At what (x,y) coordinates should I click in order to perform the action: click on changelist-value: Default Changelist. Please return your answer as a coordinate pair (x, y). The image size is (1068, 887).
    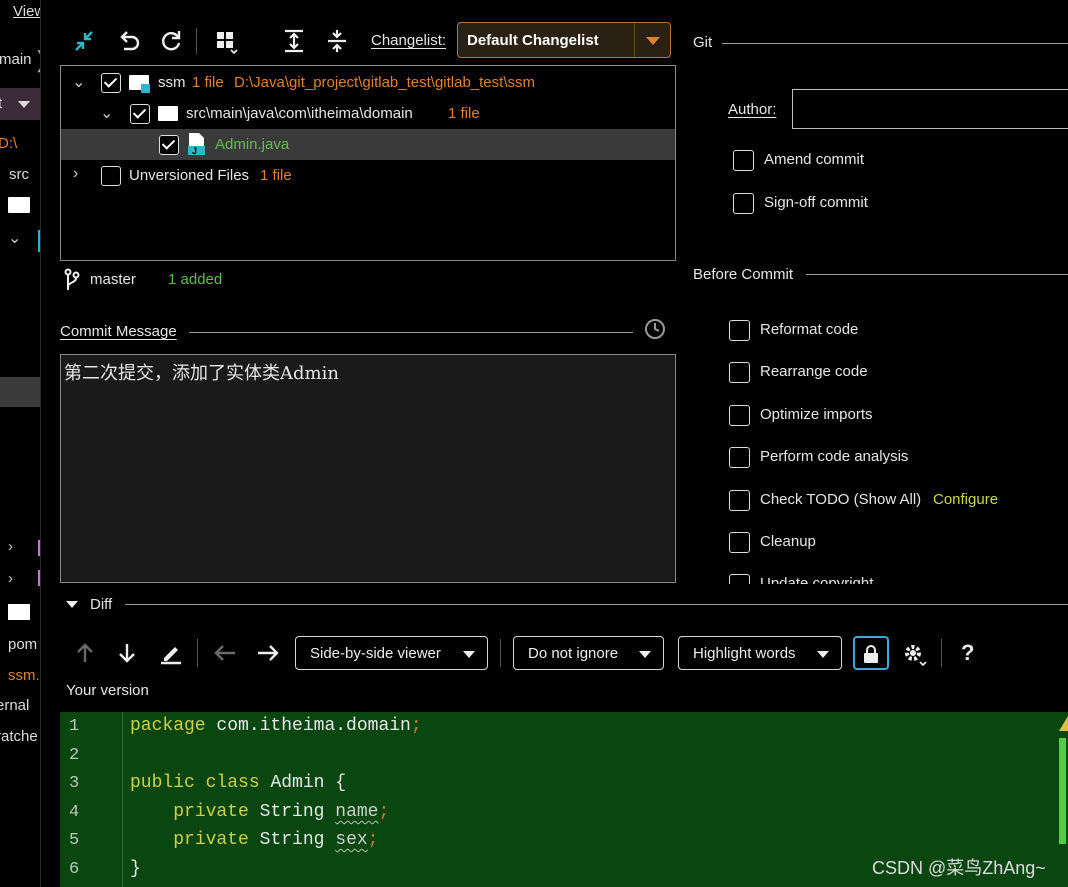
    Looking at the image, I should click on (533, 40).